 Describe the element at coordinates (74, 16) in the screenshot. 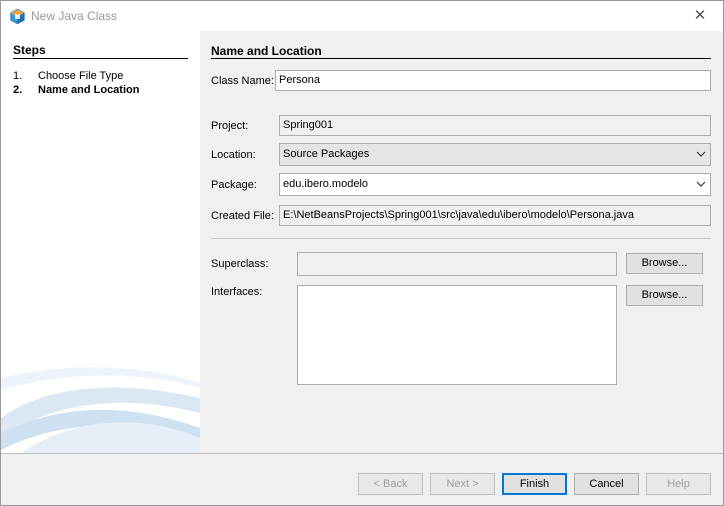

I see `window-title: New Java Class` at that location.